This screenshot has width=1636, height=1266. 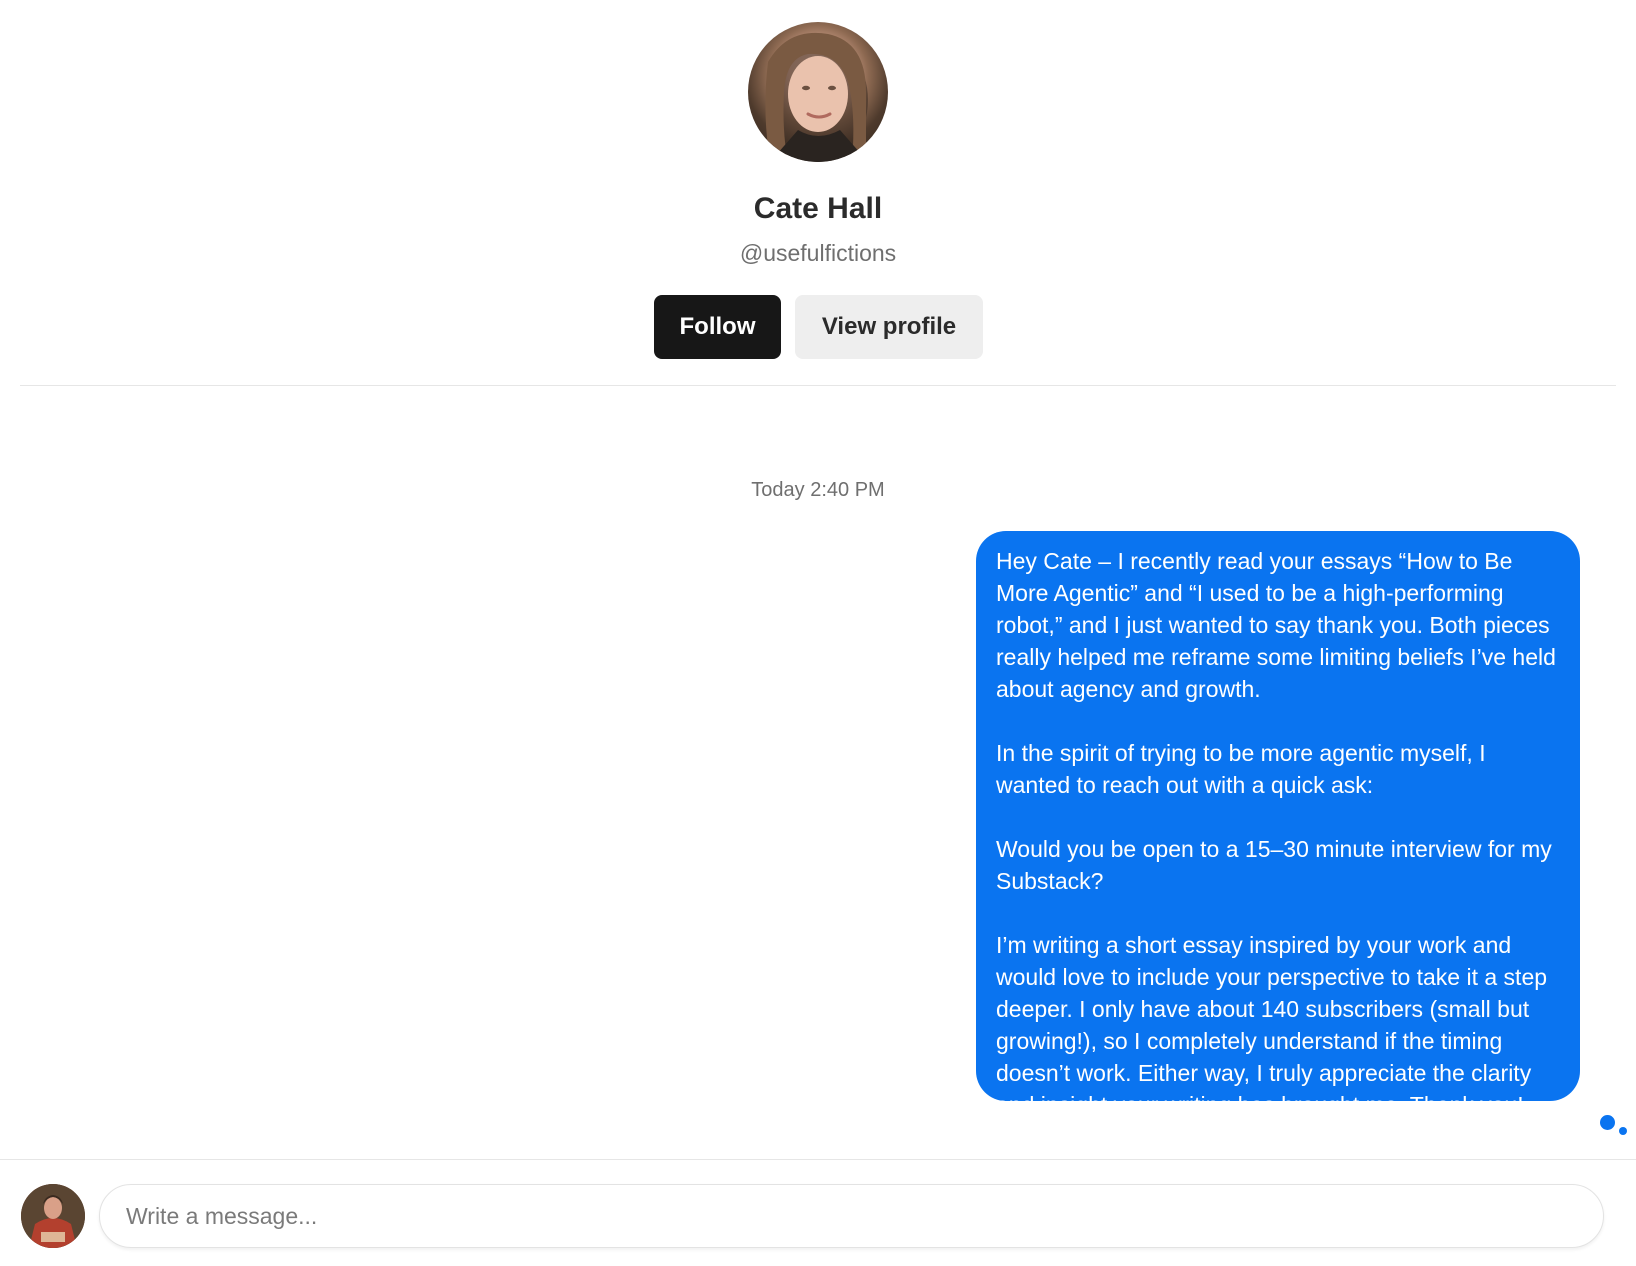 I want to click on view-profile-button: View profile, so click(x=889, y=327).